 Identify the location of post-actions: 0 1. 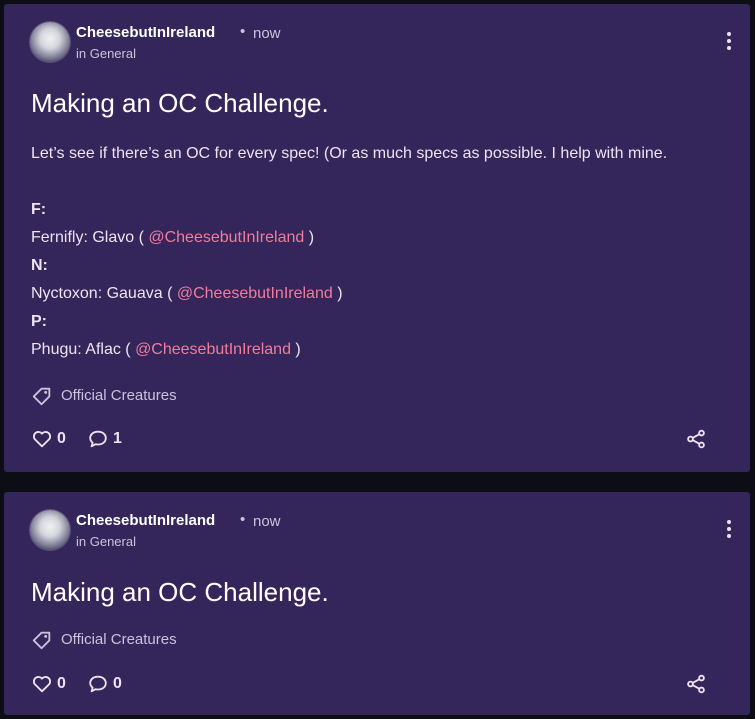
(381, 439).